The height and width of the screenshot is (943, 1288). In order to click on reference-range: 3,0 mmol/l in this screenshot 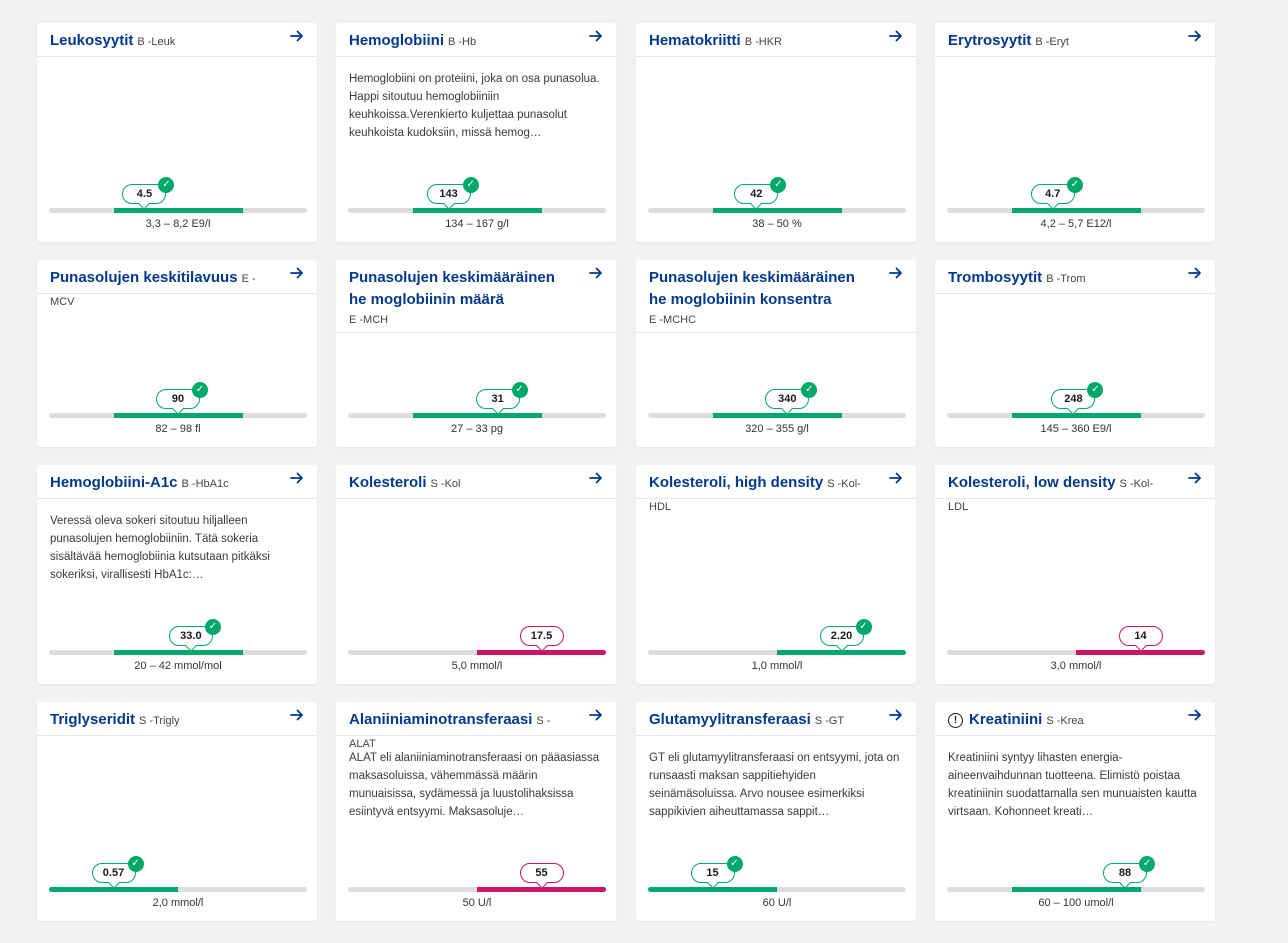, I will do `click(1076, 666)`.